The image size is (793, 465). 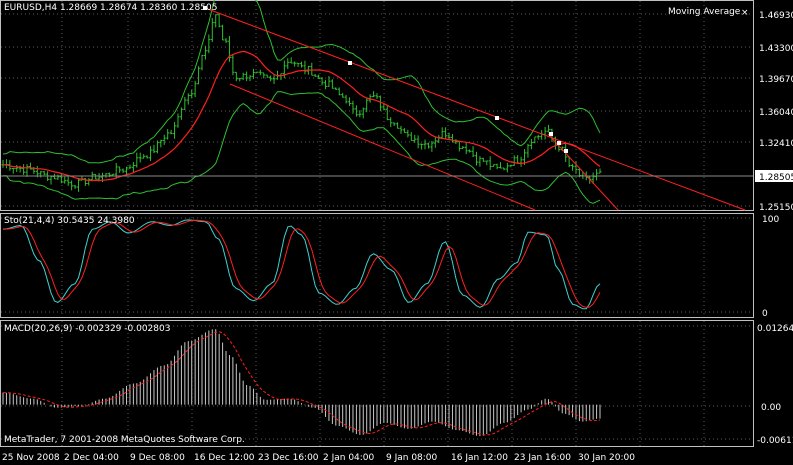 I want to click on macd-axis: 0.012649 0.00 -0.006115, so click(x=775, y=385).